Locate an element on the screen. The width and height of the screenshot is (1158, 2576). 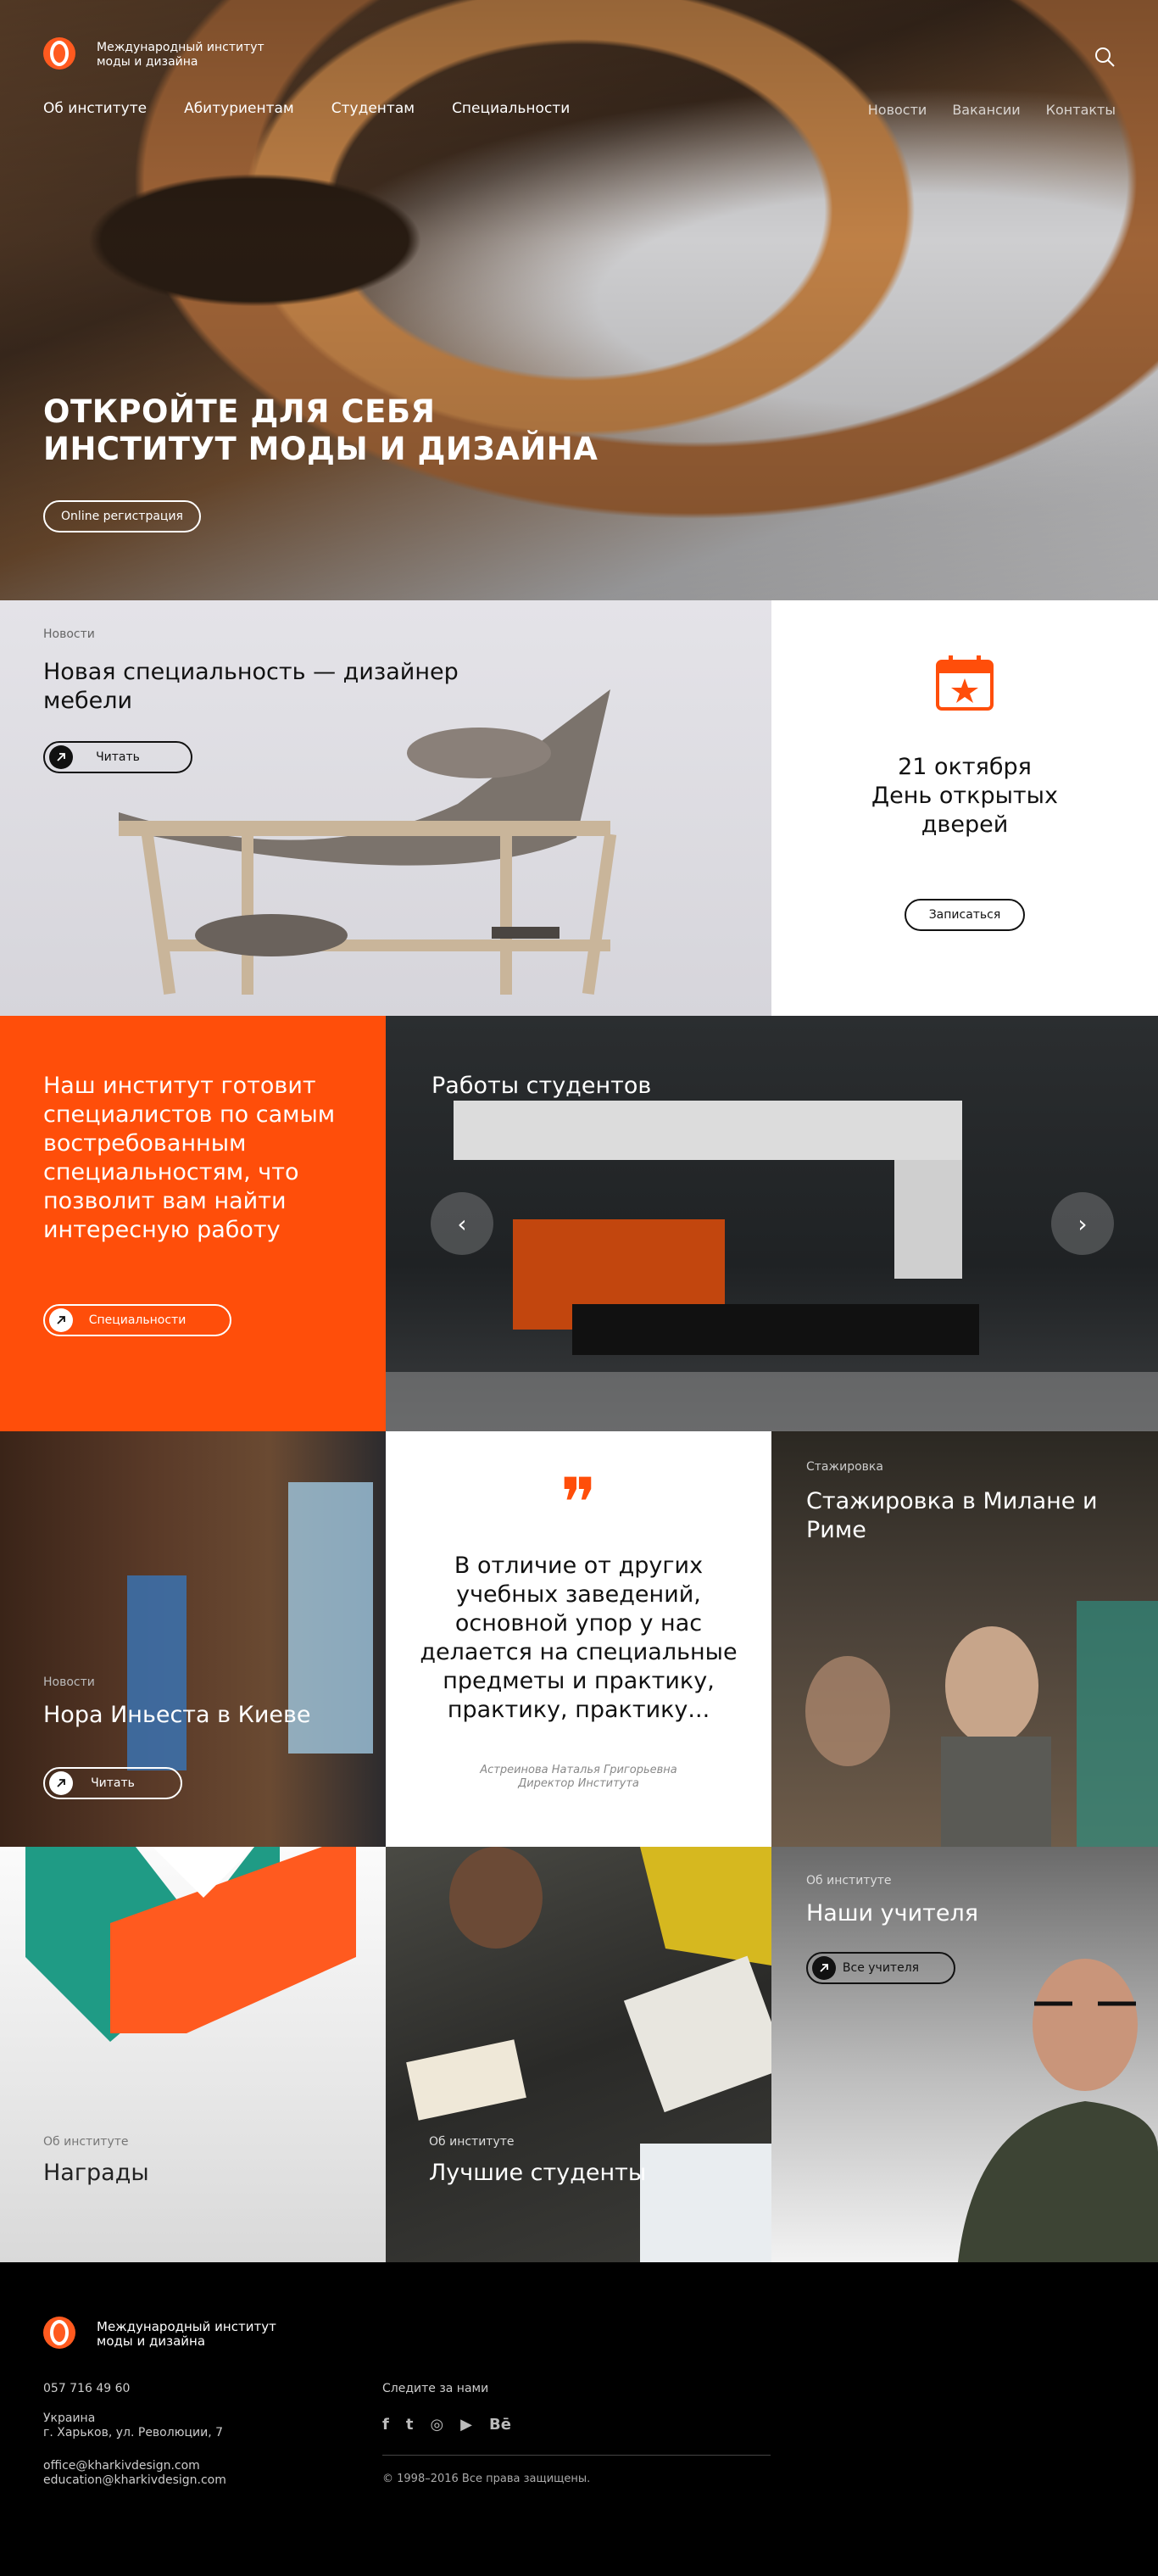
internship-tile: Стажировка Стажировка в Милане и Риме is located at coordinates (964, 1639).